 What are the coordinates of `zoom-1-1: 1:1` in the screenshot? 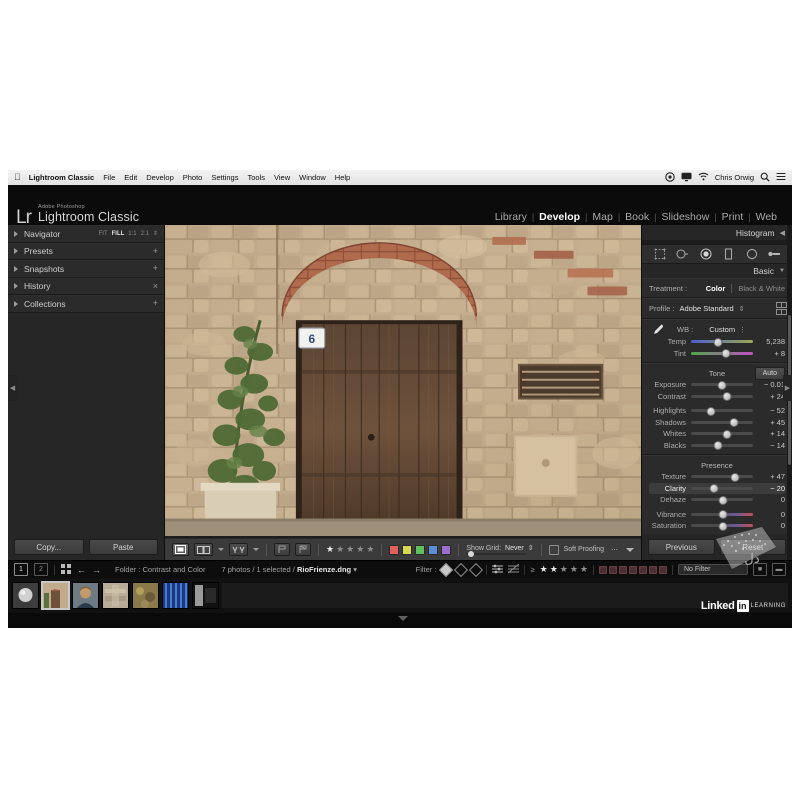 It's located at (132, 234).